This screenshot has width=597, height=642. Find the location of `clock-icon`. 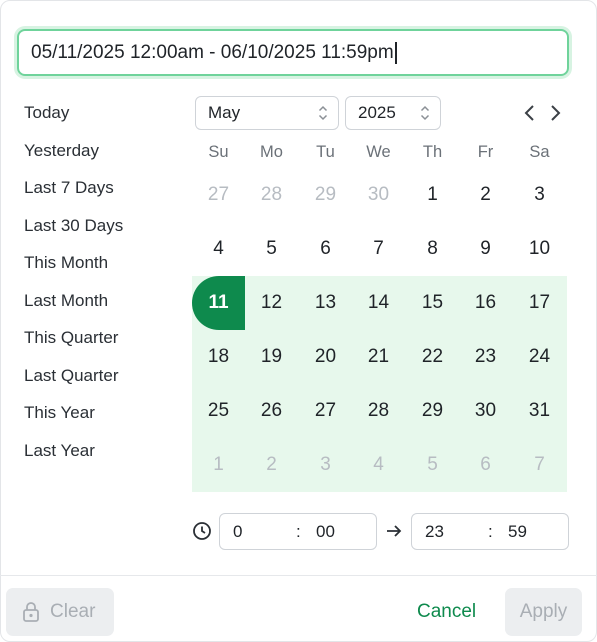

clock-icon is located at coordinates (202, 531).